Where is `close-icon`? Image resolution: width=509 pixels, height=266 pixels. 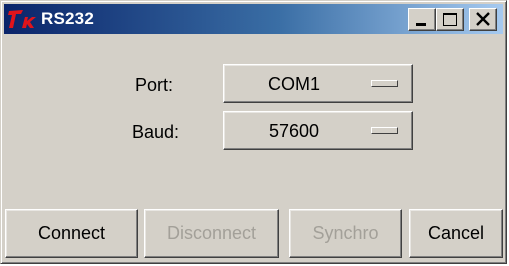 close-icon is located at coordinates (483, 19).